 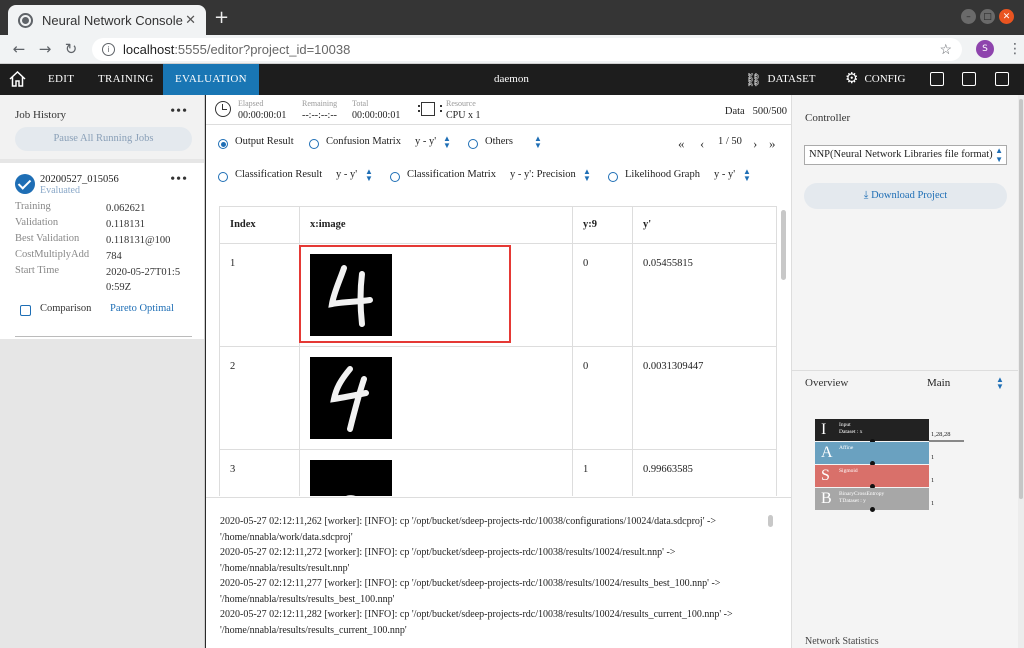 I want to click on data-count: Data 500/500, so click(x=755, y=111).